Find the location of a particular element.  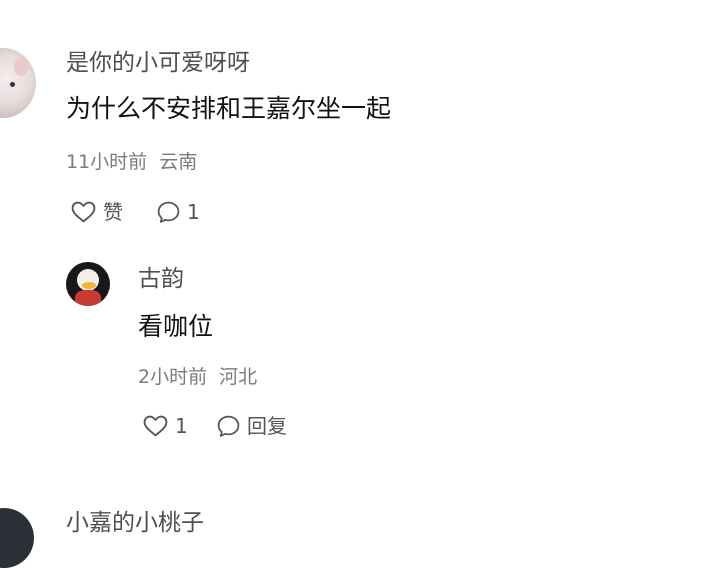

reply-count: 1 is located at coordinates (193, 212).